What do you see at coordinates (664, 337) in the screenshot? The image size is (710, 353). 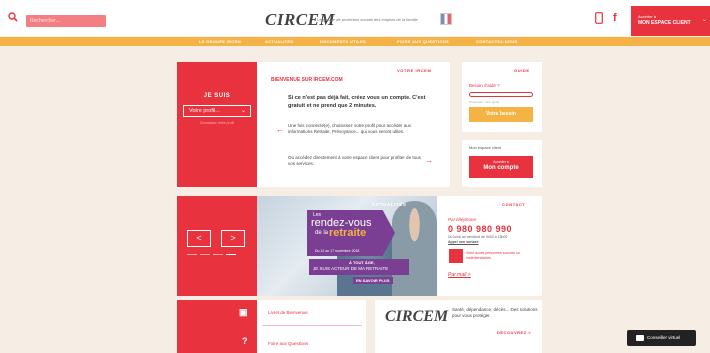 I see `virtual-advisor-label: Conseiller virtuel` at bounding box center [664, 337].